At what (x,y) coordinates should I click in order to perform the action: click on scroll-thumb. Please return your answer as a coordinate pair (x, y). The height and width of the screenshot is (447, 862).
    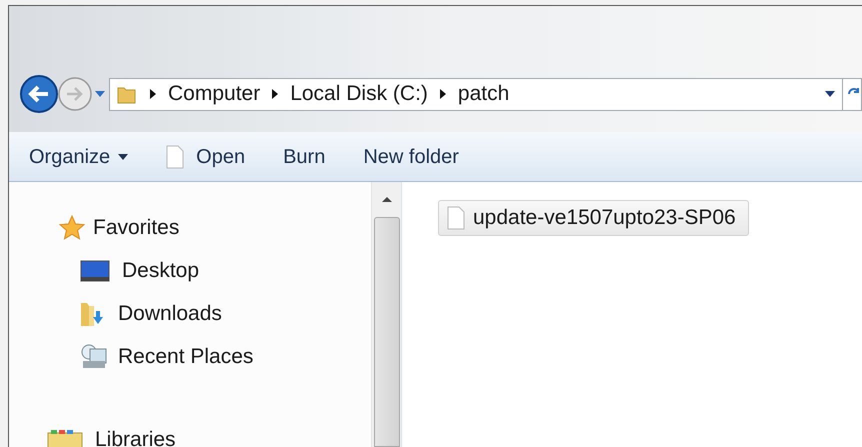
    Looking at the image, I should click on (387, 332).